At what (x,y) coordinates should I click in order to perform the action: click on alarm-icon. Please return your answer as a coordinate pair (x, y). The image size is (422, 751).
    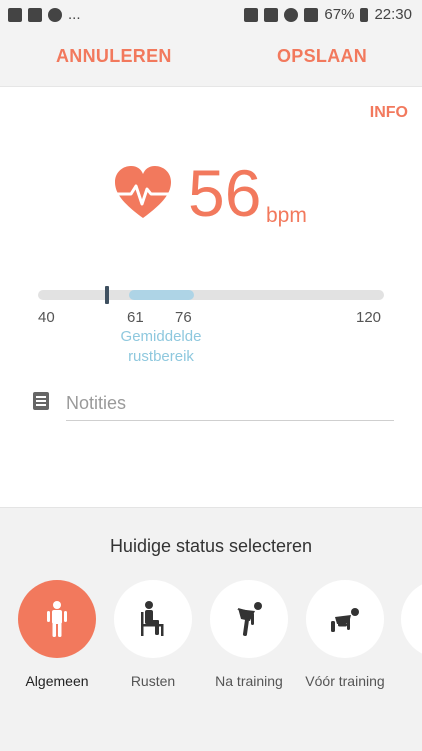
    Looking at the image, I should click on (291, 14).